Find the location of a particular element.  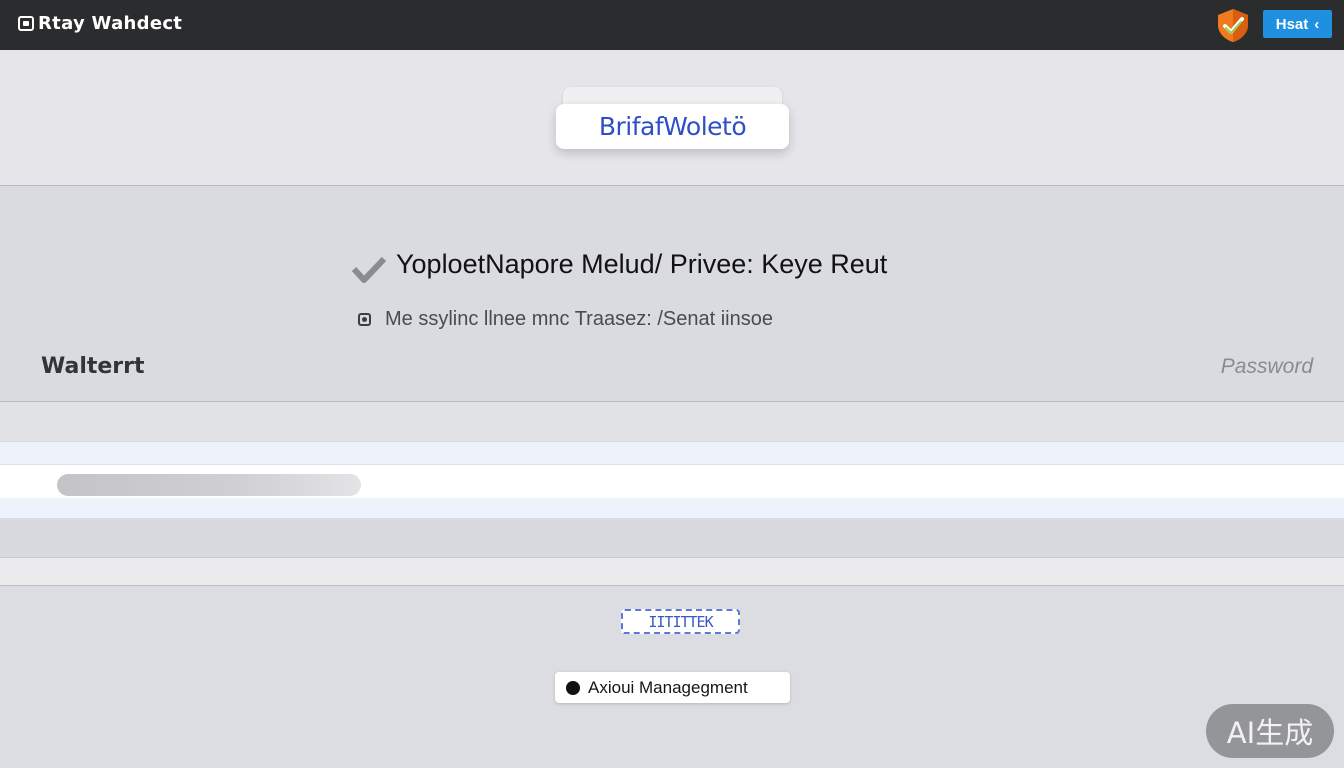

wallet-label: Walterrt is located at coordinates (93, 366).